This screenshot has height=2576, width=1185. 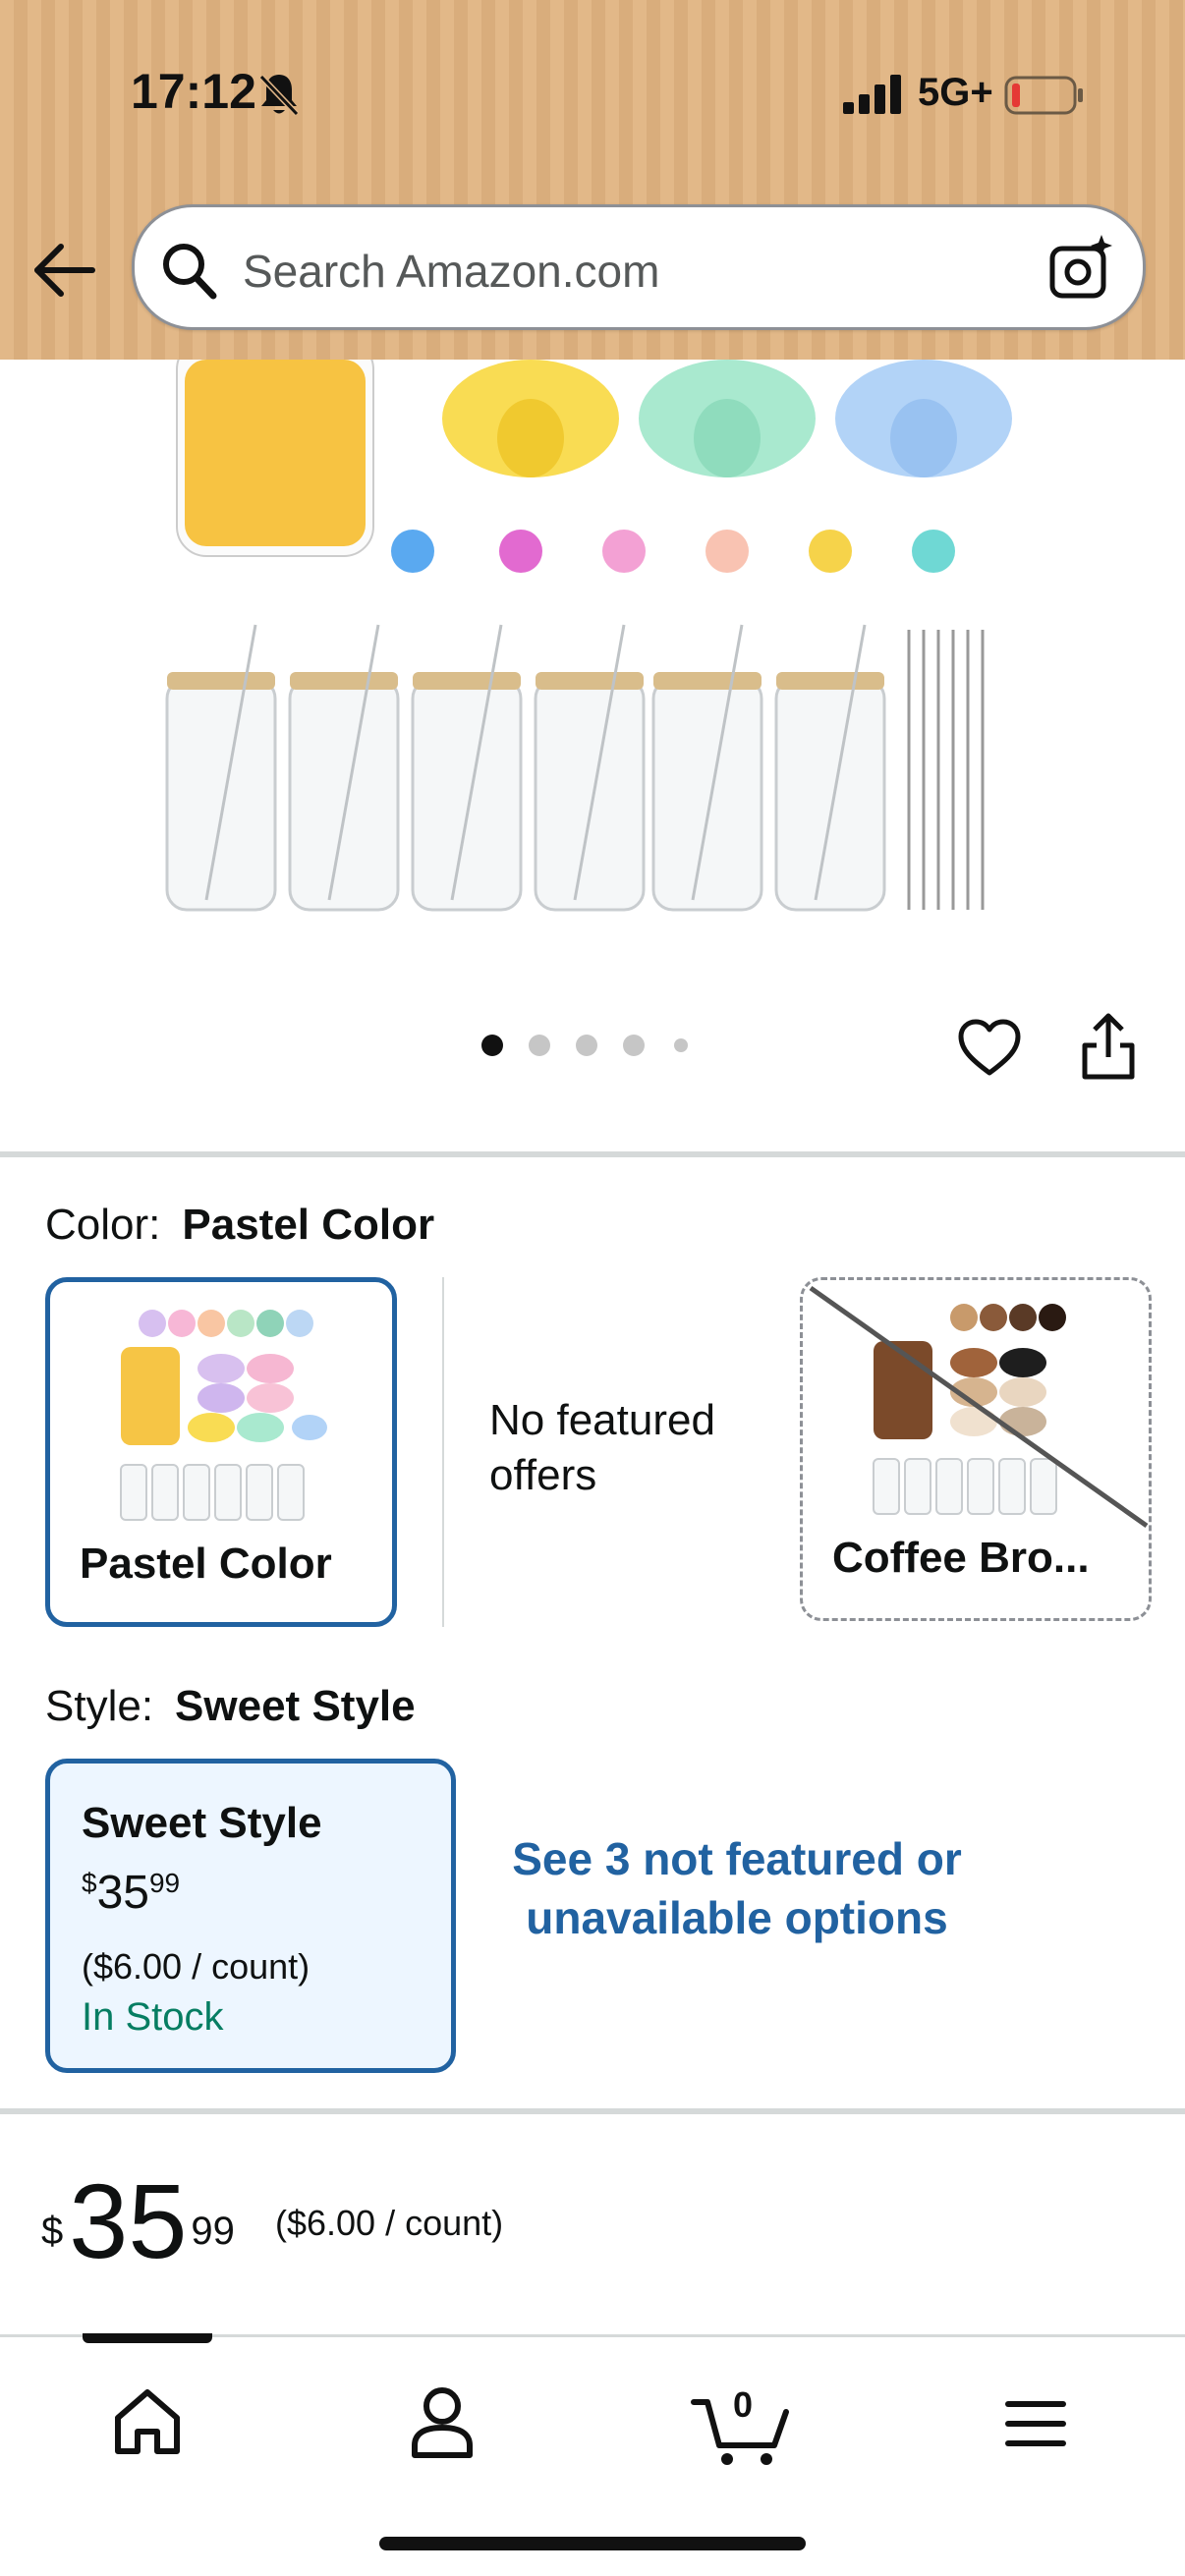 I want to click on style-option-price: $3599, so click(x=131, y=1893).